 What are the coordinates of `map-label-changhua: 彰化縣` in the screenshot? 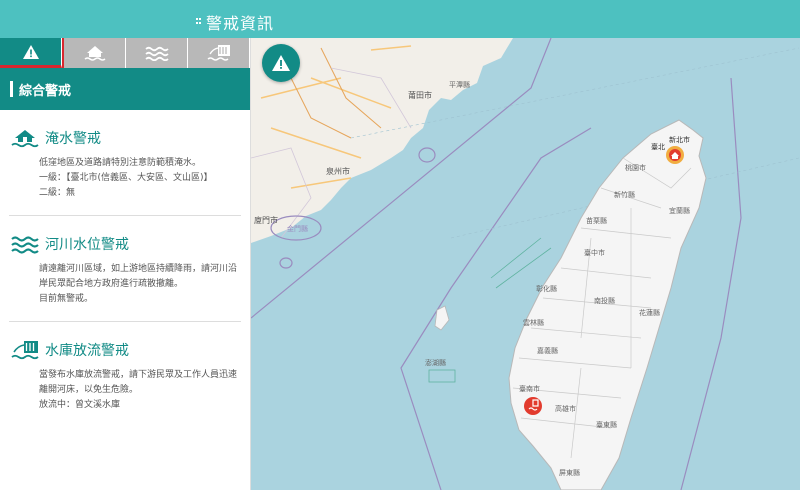 It's located at (546, 289).